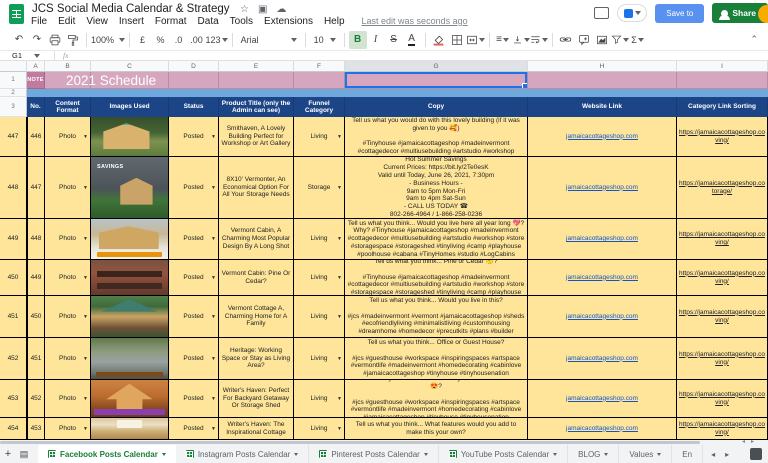  What do you see at coordinates (13, 188) in the screenshot?
I see `row-header: 448` at bounding box center [13, 188].